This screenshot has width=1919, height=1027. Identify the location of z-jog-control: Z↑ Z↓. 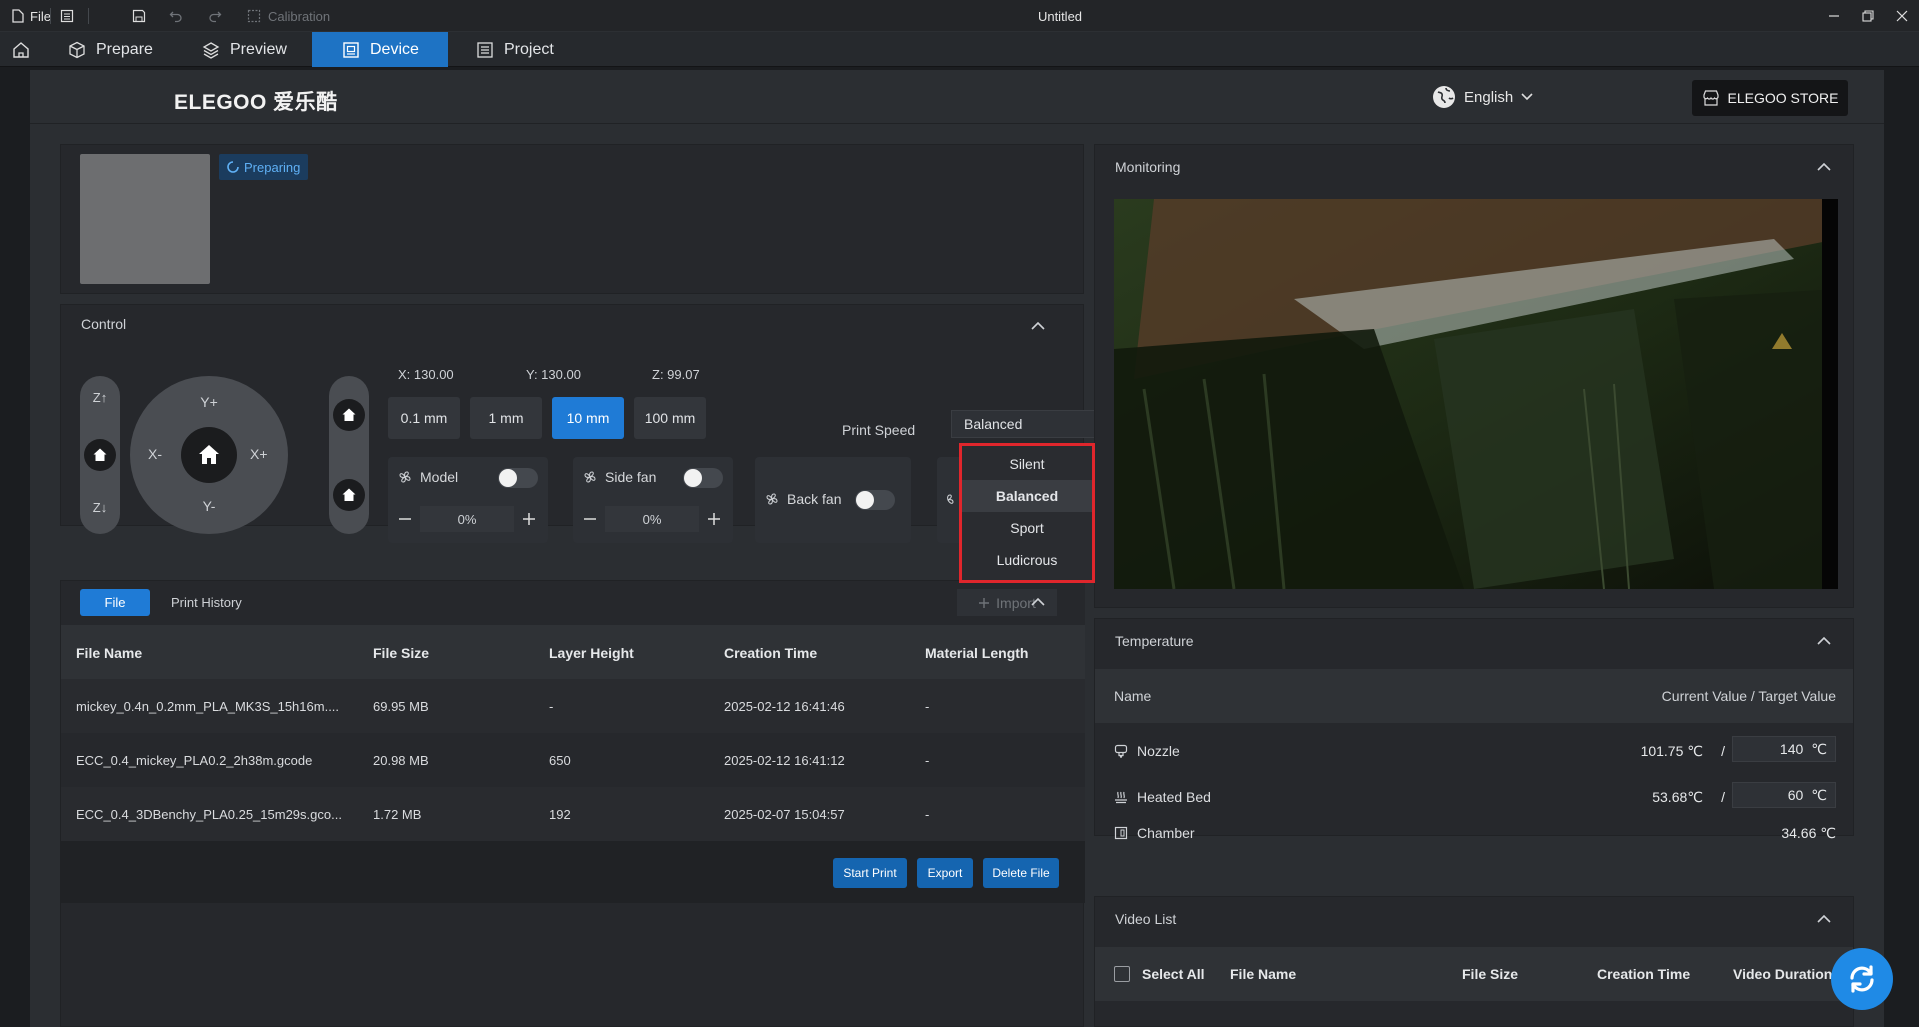
(100, 455).